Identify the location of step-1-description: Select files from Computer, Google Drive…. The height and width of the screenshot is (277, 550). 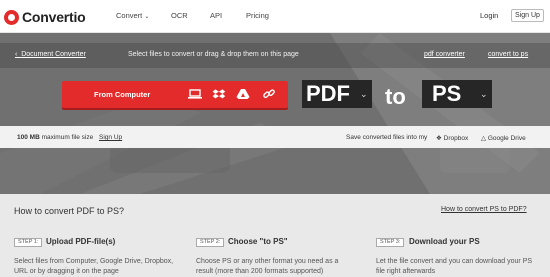
(94, 266).